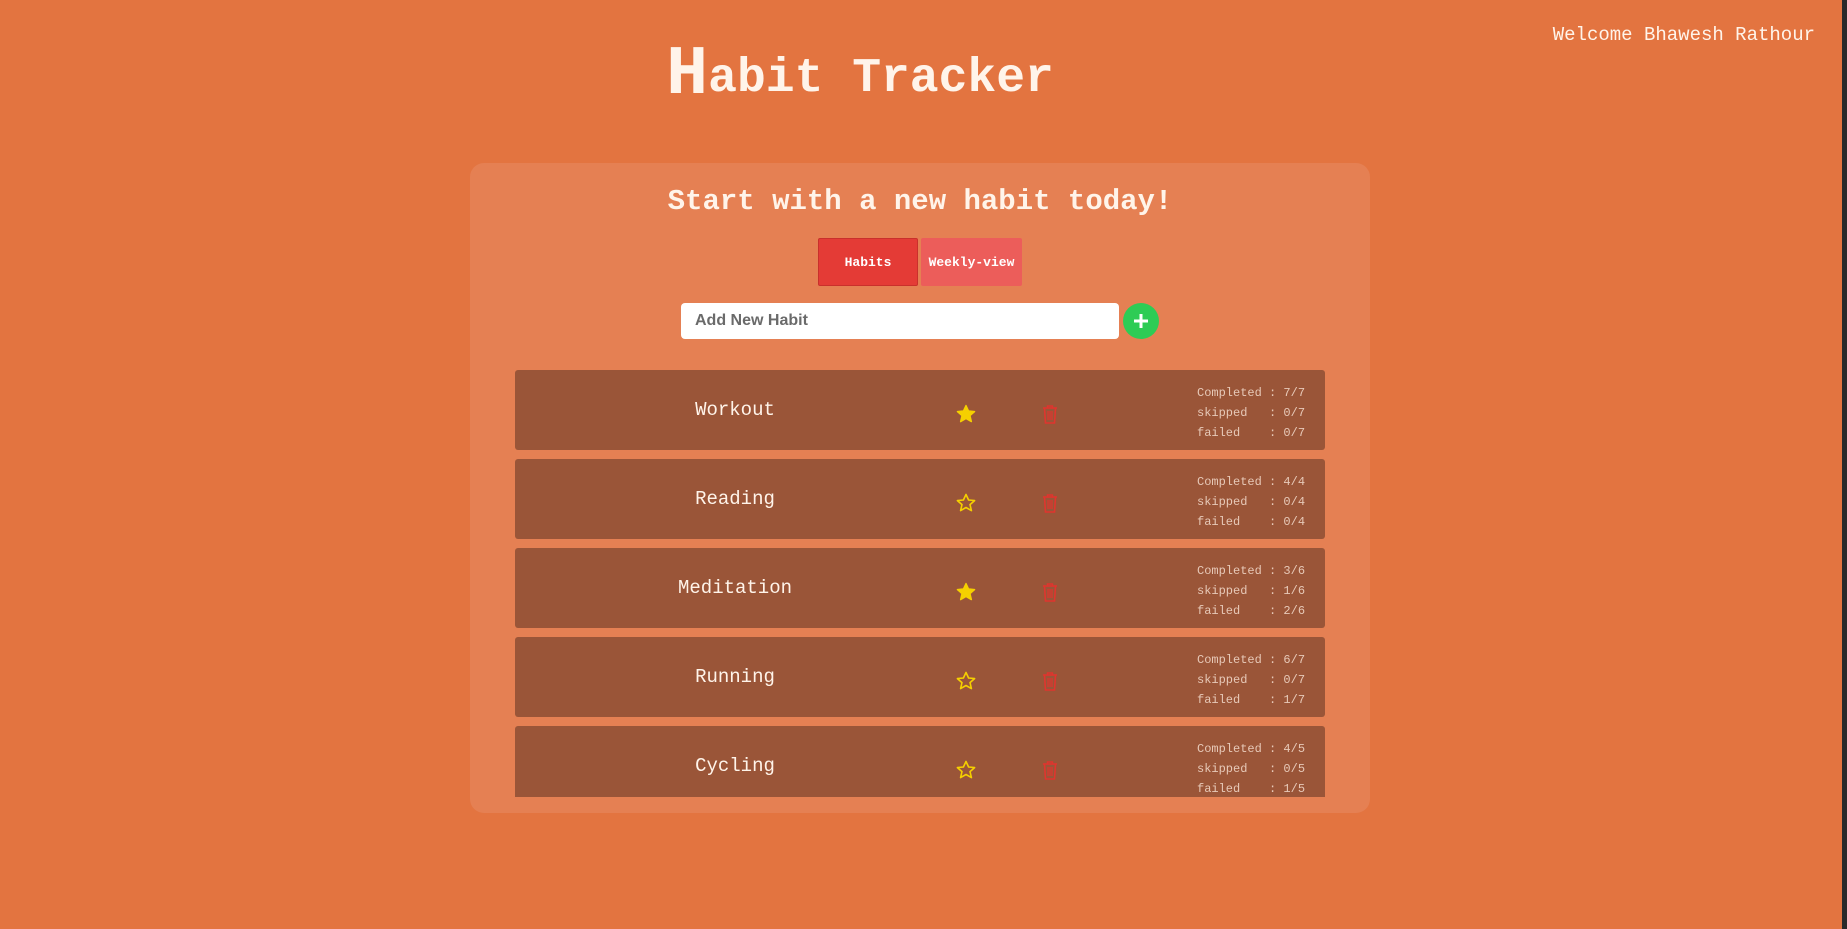  I want to click on app-title-rest: abit Tracker, so click(881, 79).